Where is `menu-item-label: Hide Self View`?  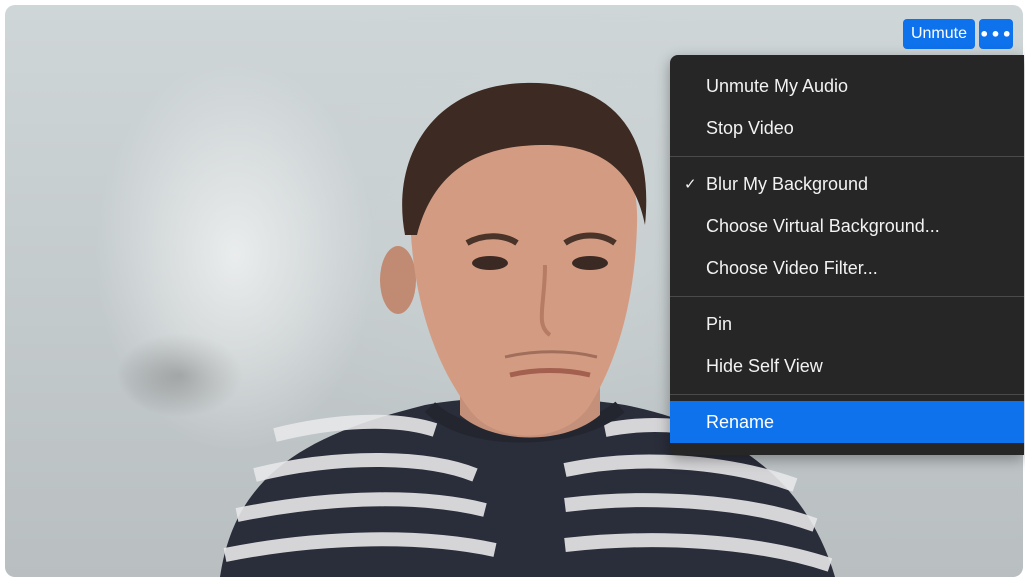 menu-item-label: Hide Self View is located at coordinates (764, 365).